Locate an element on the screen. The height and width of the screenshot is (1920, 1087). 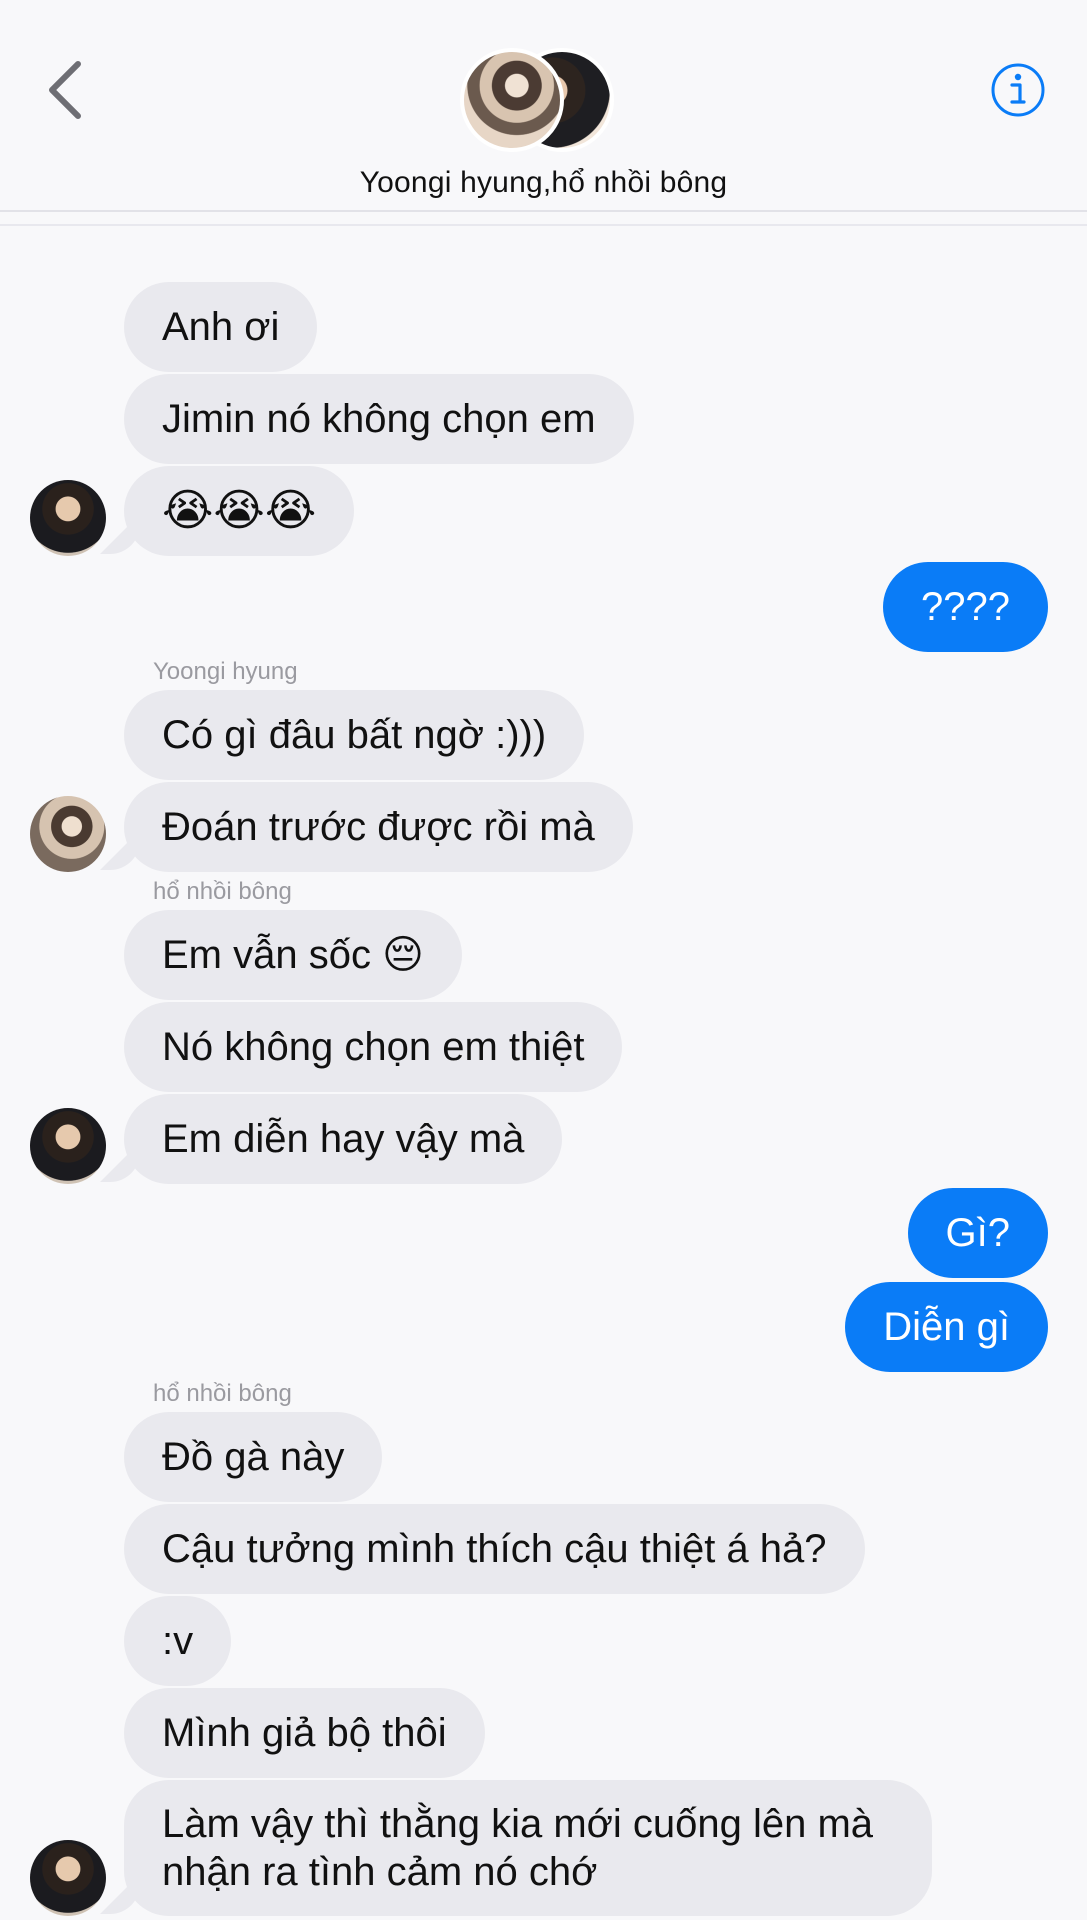
message-outgoing: Diễn gì is located at coordinates (946, 1327).